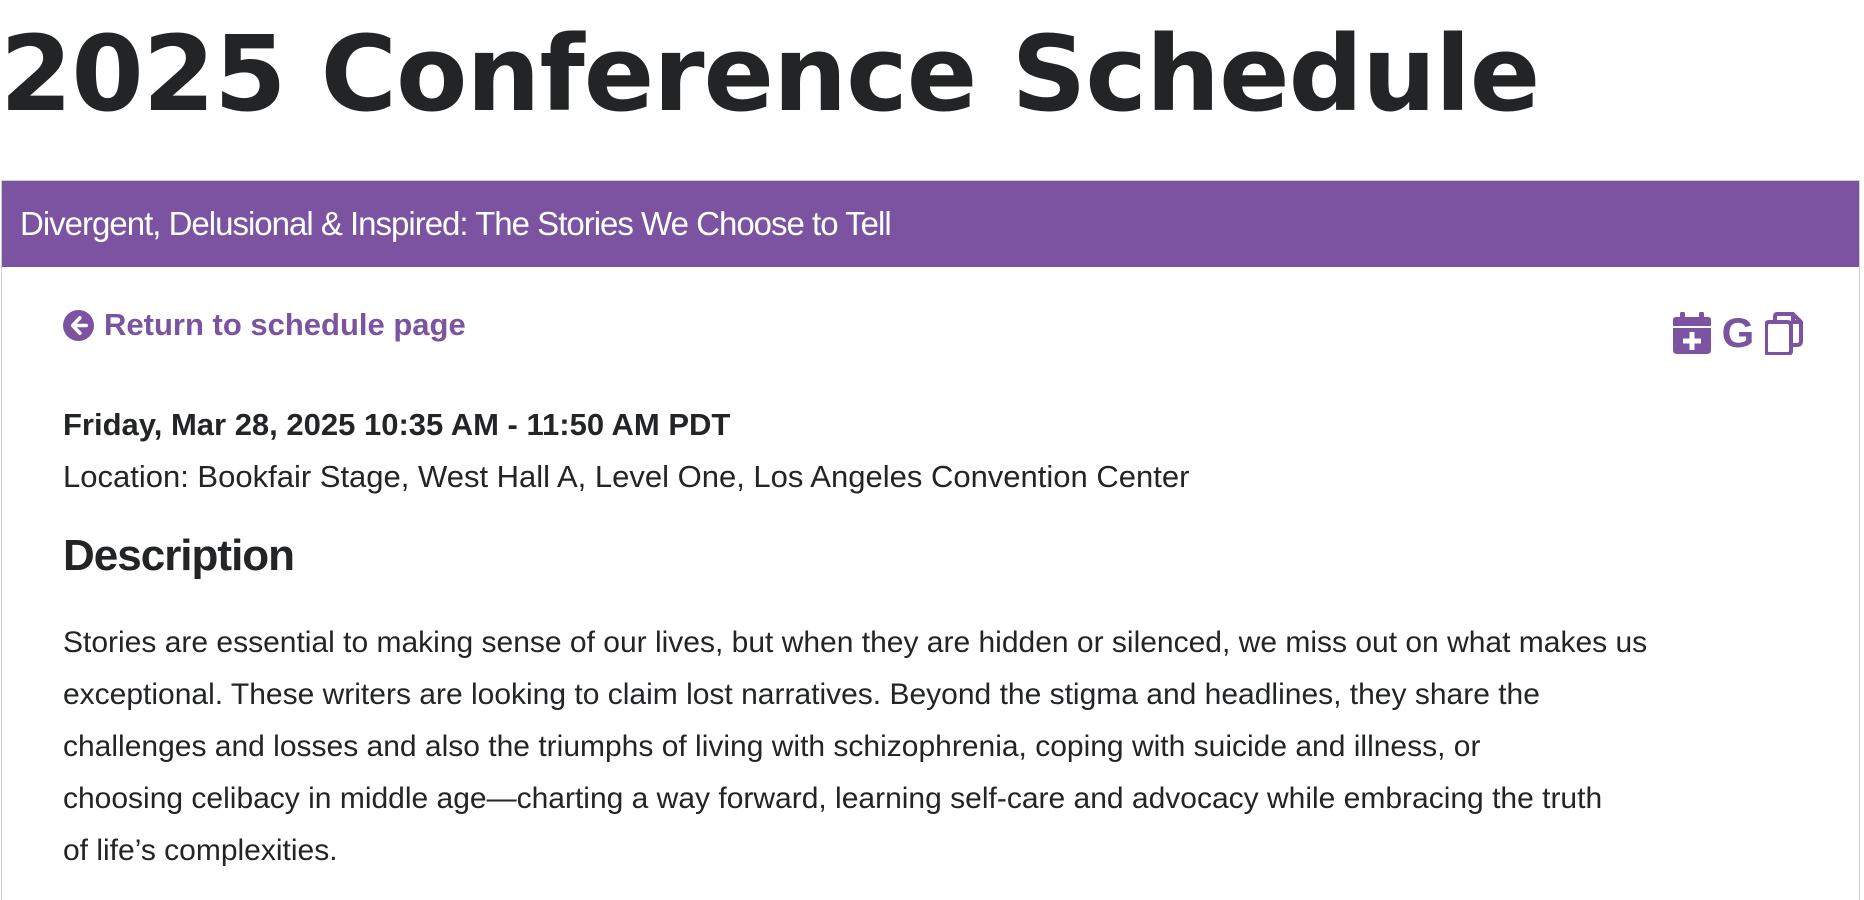 The width and height of the screenshot is (1864, 900). I want to click on return-to-schedule-link: Return to schedule page, so click(264, 325).